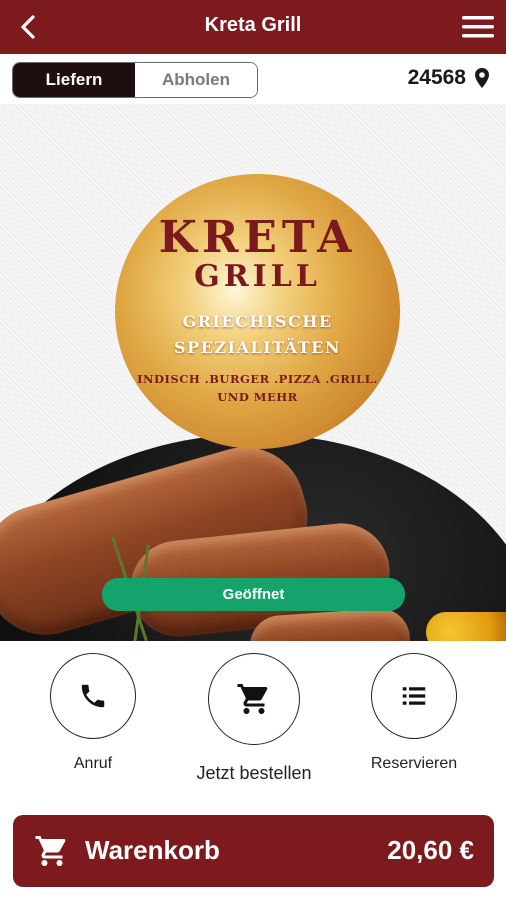  I want to click on location-selector: 24568, so click(449, 78).